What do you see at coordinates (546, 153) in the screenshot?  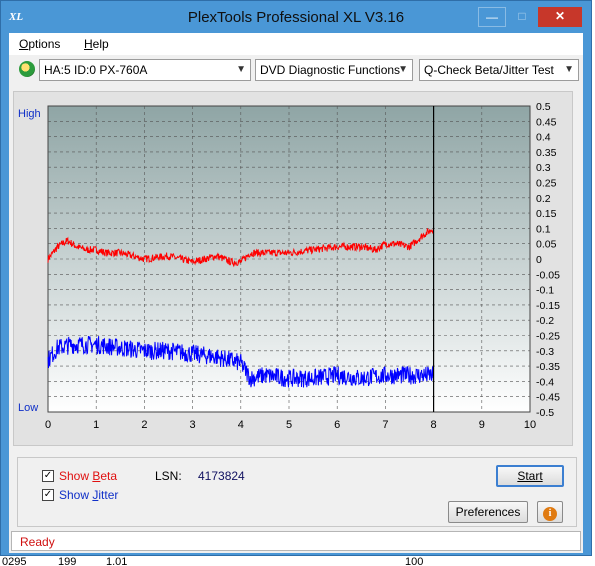 I see `y-tick-label: 0.35` at bounding box center [546, 153].